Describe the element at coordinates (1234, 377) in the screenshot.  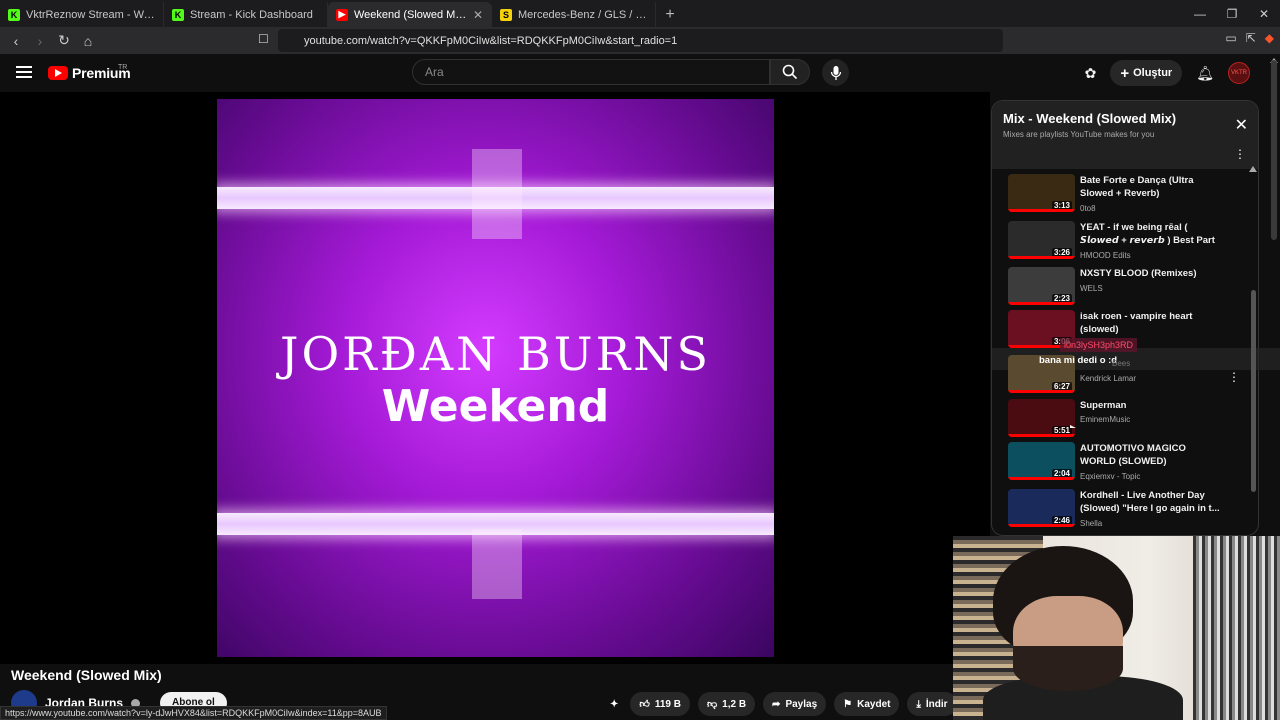
I see `row-more-vert-icon: ⋮` at that location.